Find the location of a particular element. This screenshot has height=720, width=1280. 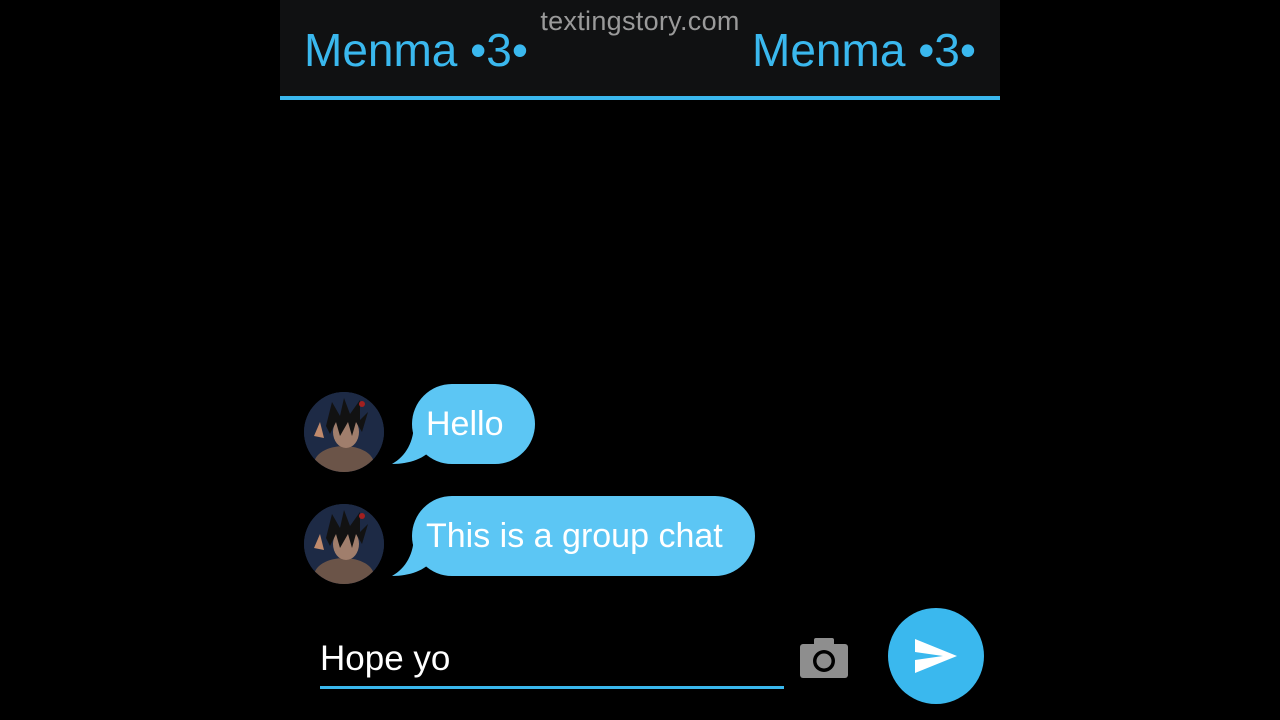

message-row: This is a group chat is located at coordinates (604, 540).